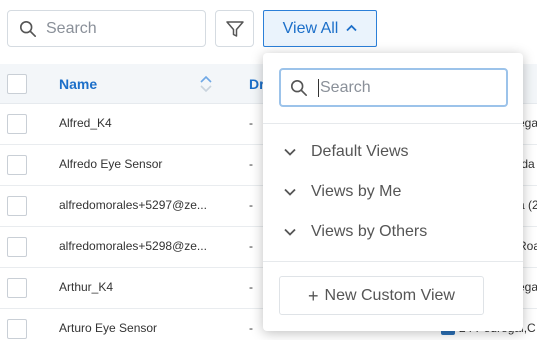 Image resolution: width=537 pixels, height=340 pixels. I want to click on new-custom-view-button: + New Custom View, so click(381, 295).